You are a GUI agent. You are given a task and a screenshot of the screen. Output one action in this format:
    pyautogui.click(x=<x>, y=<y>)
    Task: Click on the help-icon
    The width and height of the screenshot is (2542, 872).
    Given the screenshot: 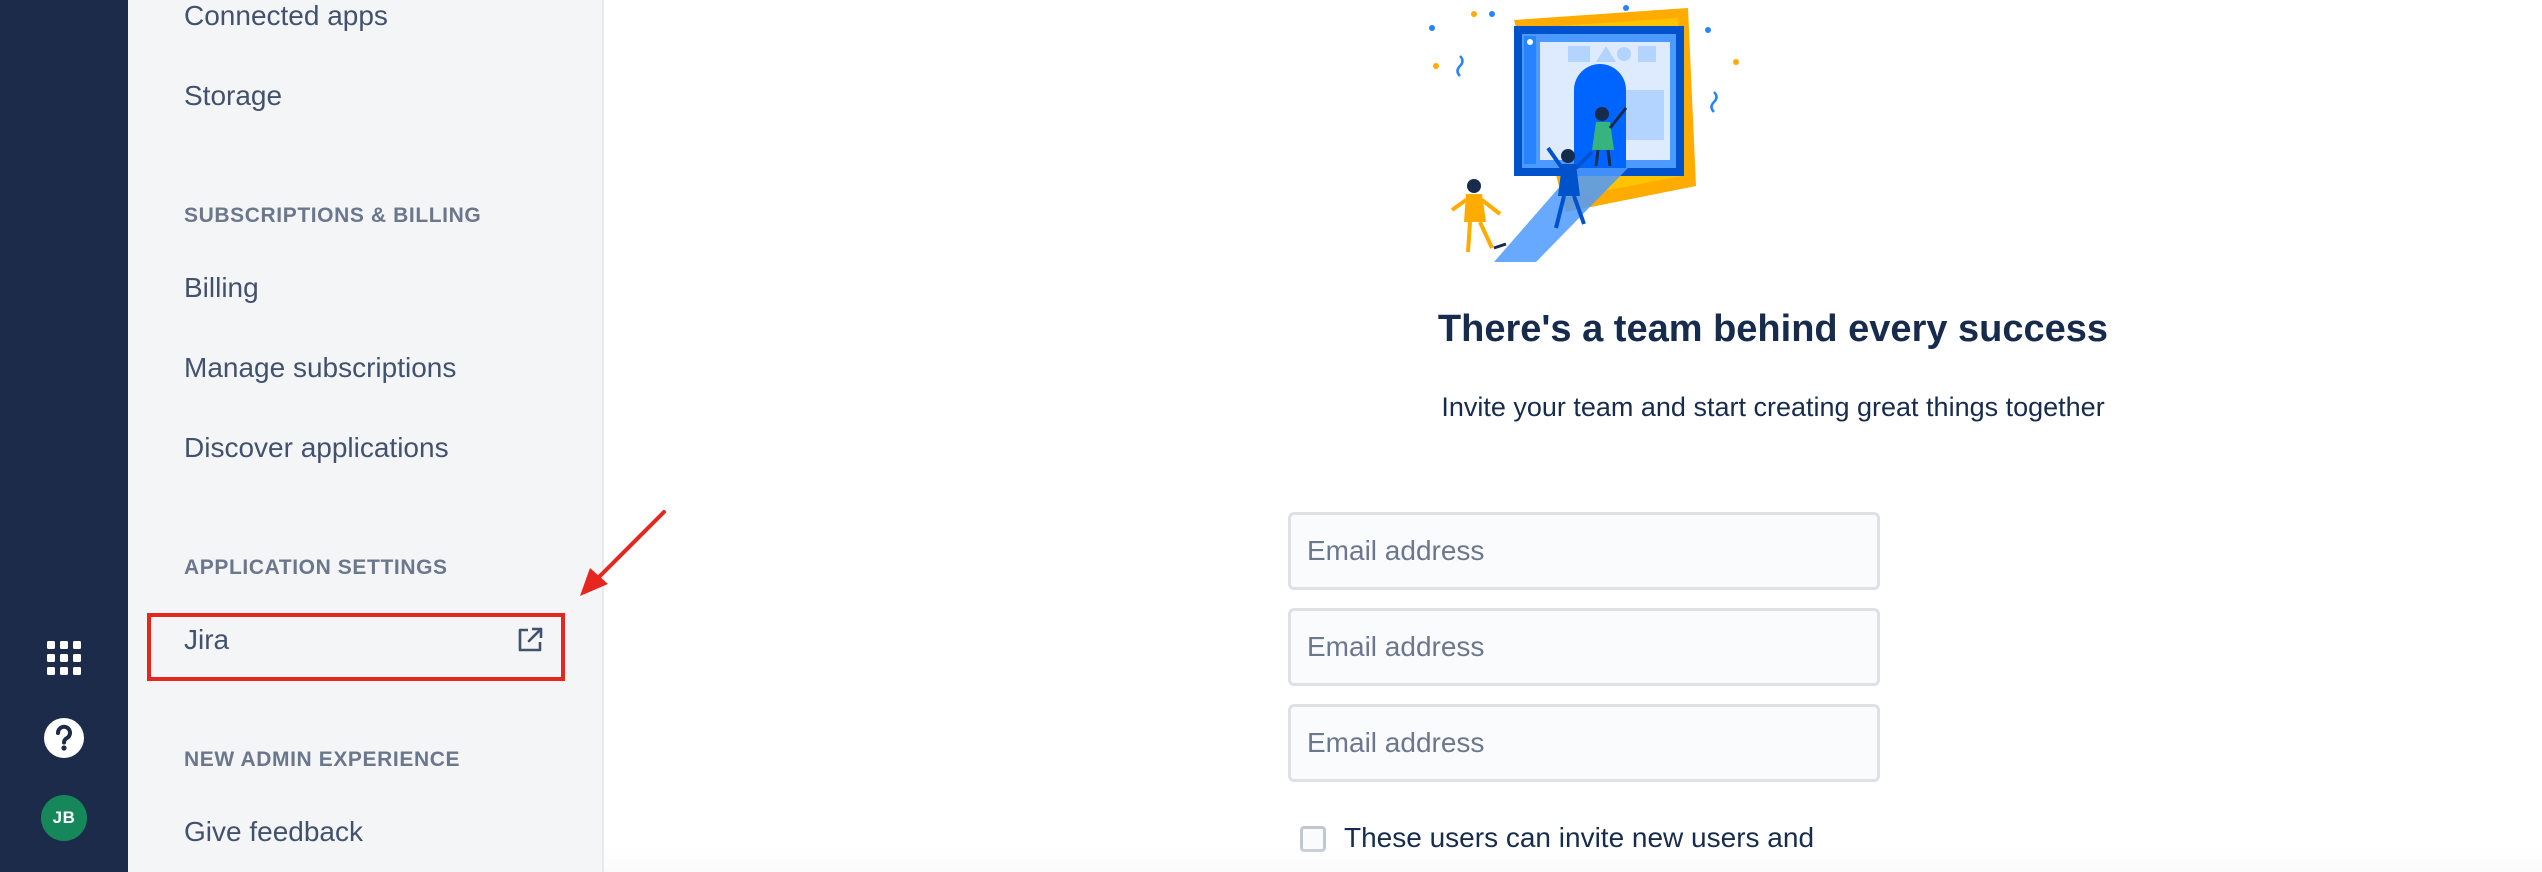 What is the action you would take?
    pyautogui.click(x=64, y=738)
    